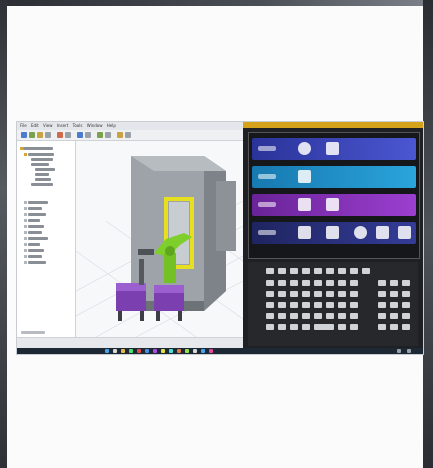  What do you see at coordinates (304, 204) in the screenshot?
I see `chart-icon` at bounding box center [304, 204].